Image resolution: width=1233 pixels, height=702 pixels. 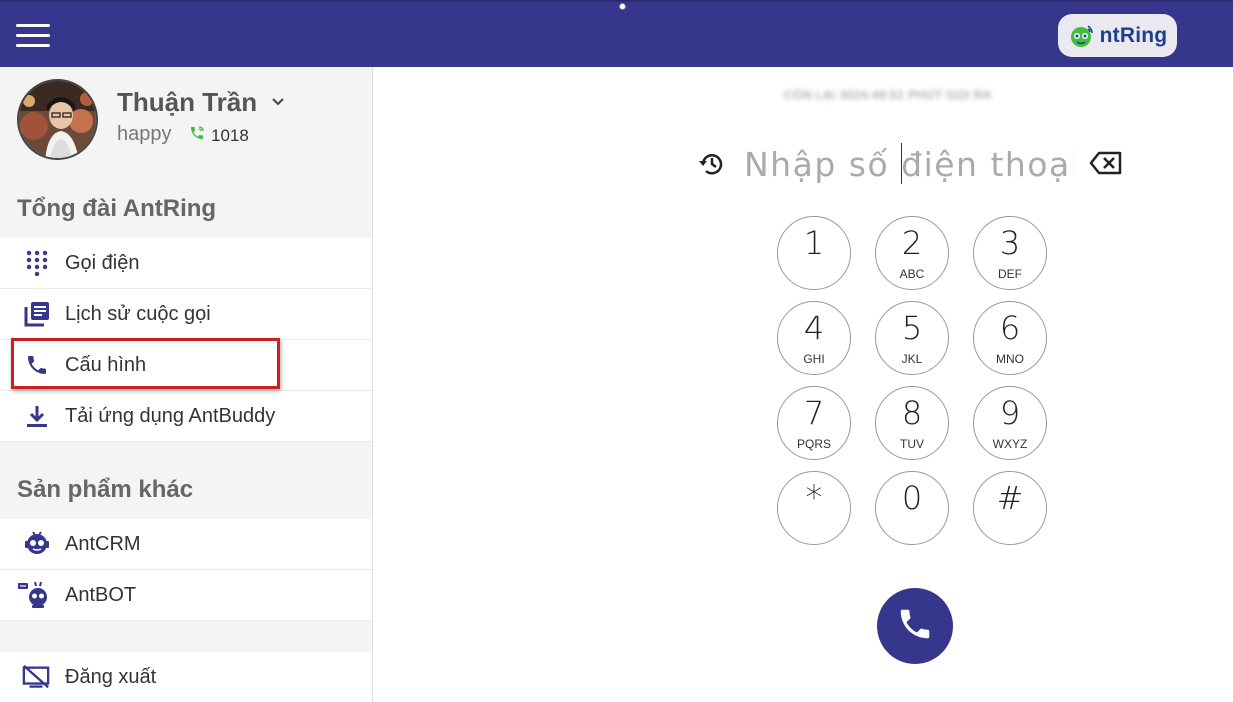 I want to click on avatar, so click(x=57, y=119).